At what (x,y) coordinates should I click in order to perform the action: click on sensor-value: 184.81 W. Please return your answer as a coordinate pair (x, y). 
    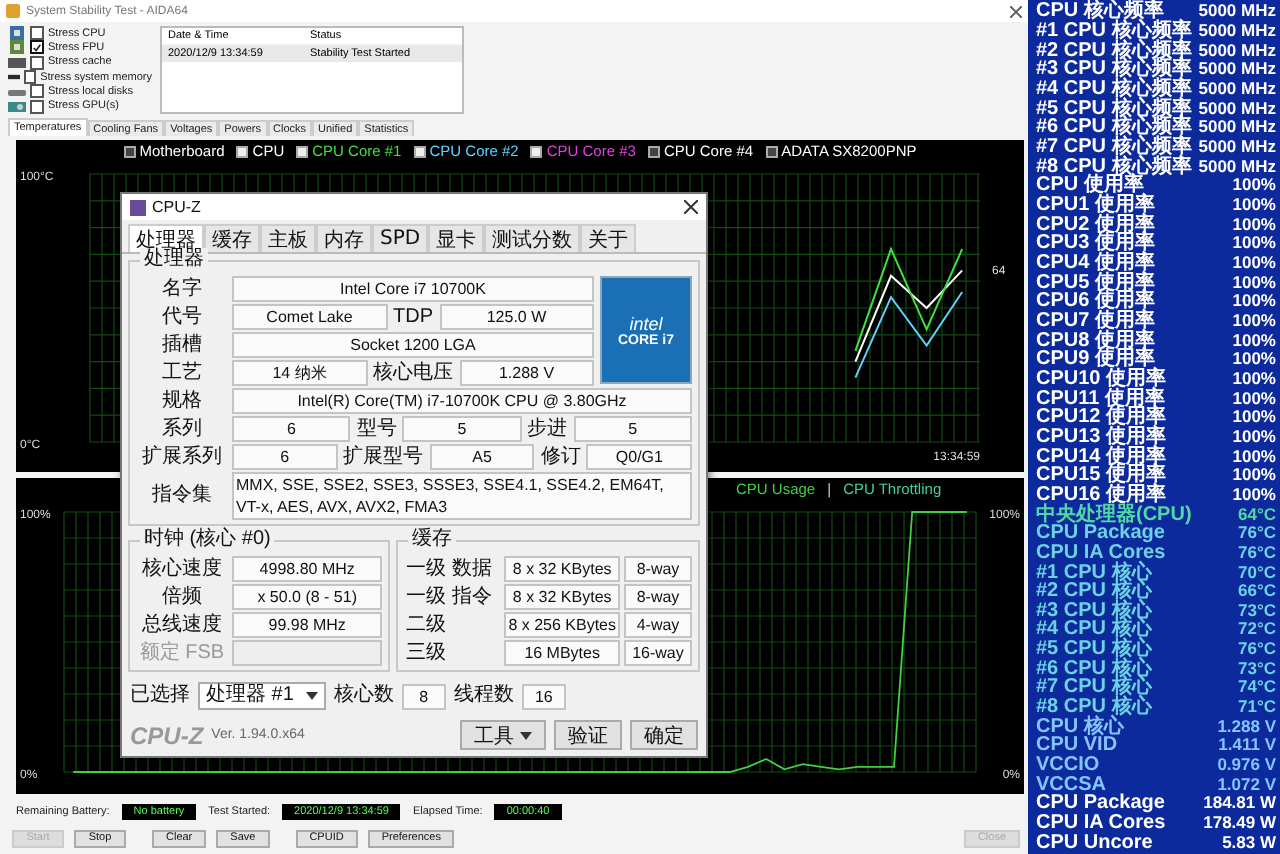
    Looking at the image, I should click on (1239, 804).